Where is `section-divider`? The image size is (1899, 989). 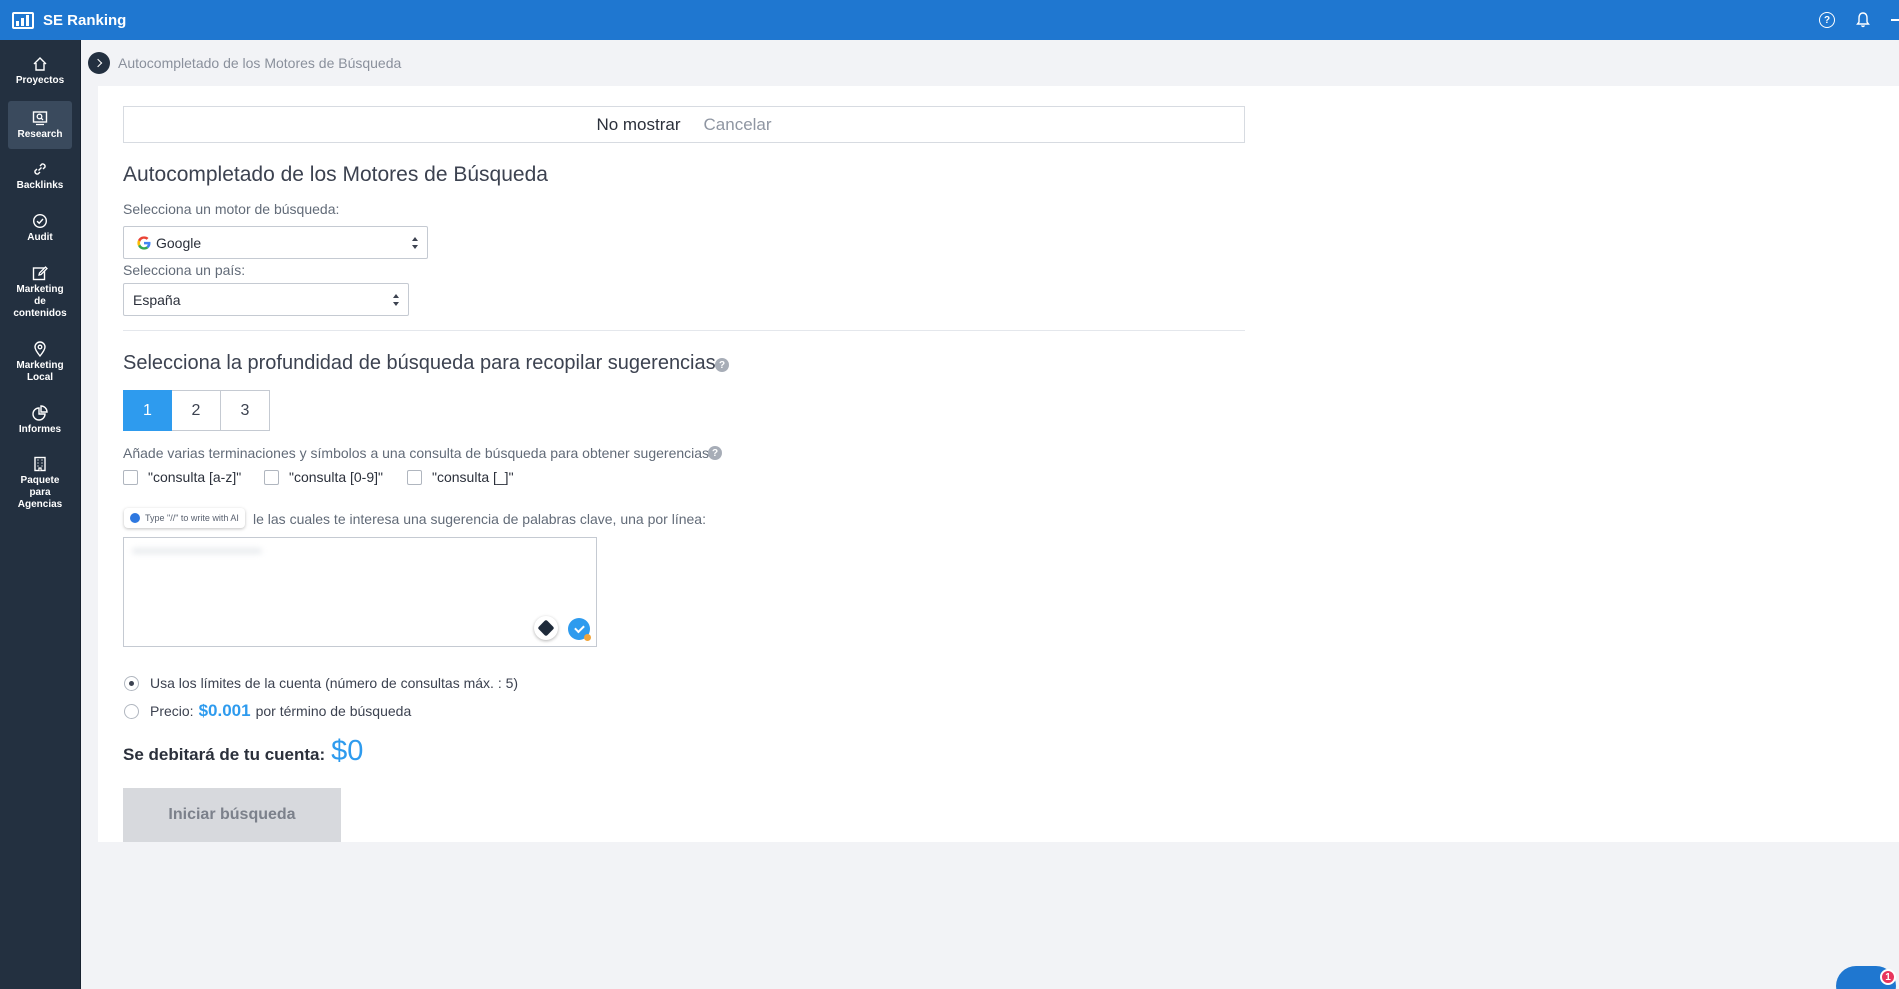
section-divider is located at coordinates (684, 330).